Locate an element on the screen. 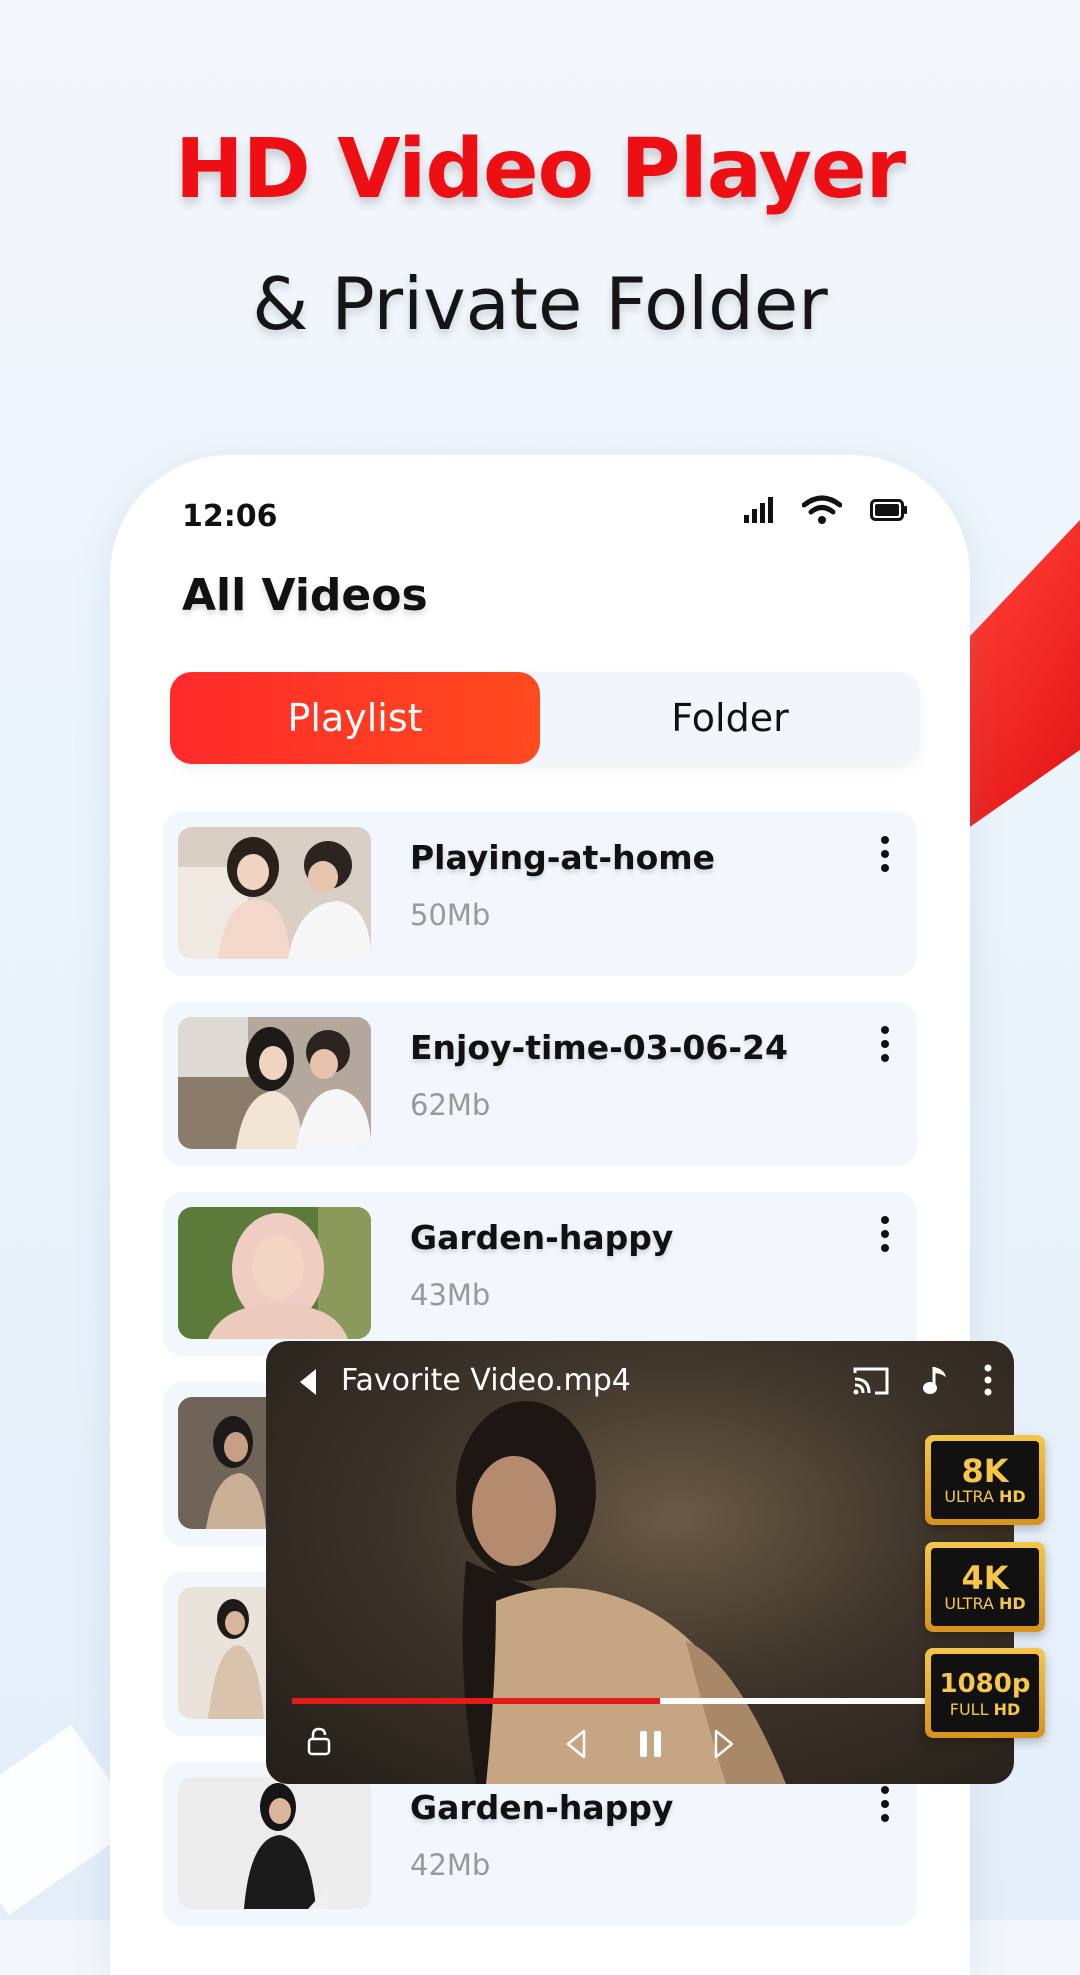  badge-8k: 8K ULTRA HD is located at coordinates (985, 1480).